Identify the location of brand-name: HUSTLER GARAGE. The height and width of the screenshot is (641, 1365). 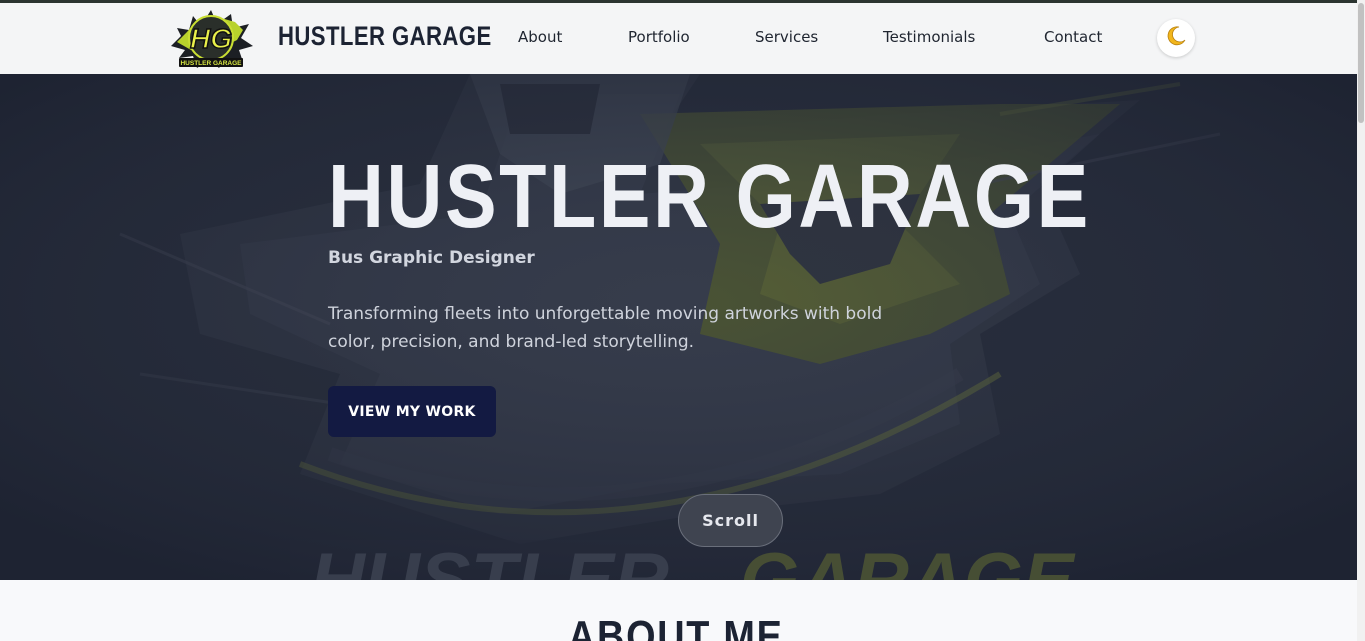
(385, 36).